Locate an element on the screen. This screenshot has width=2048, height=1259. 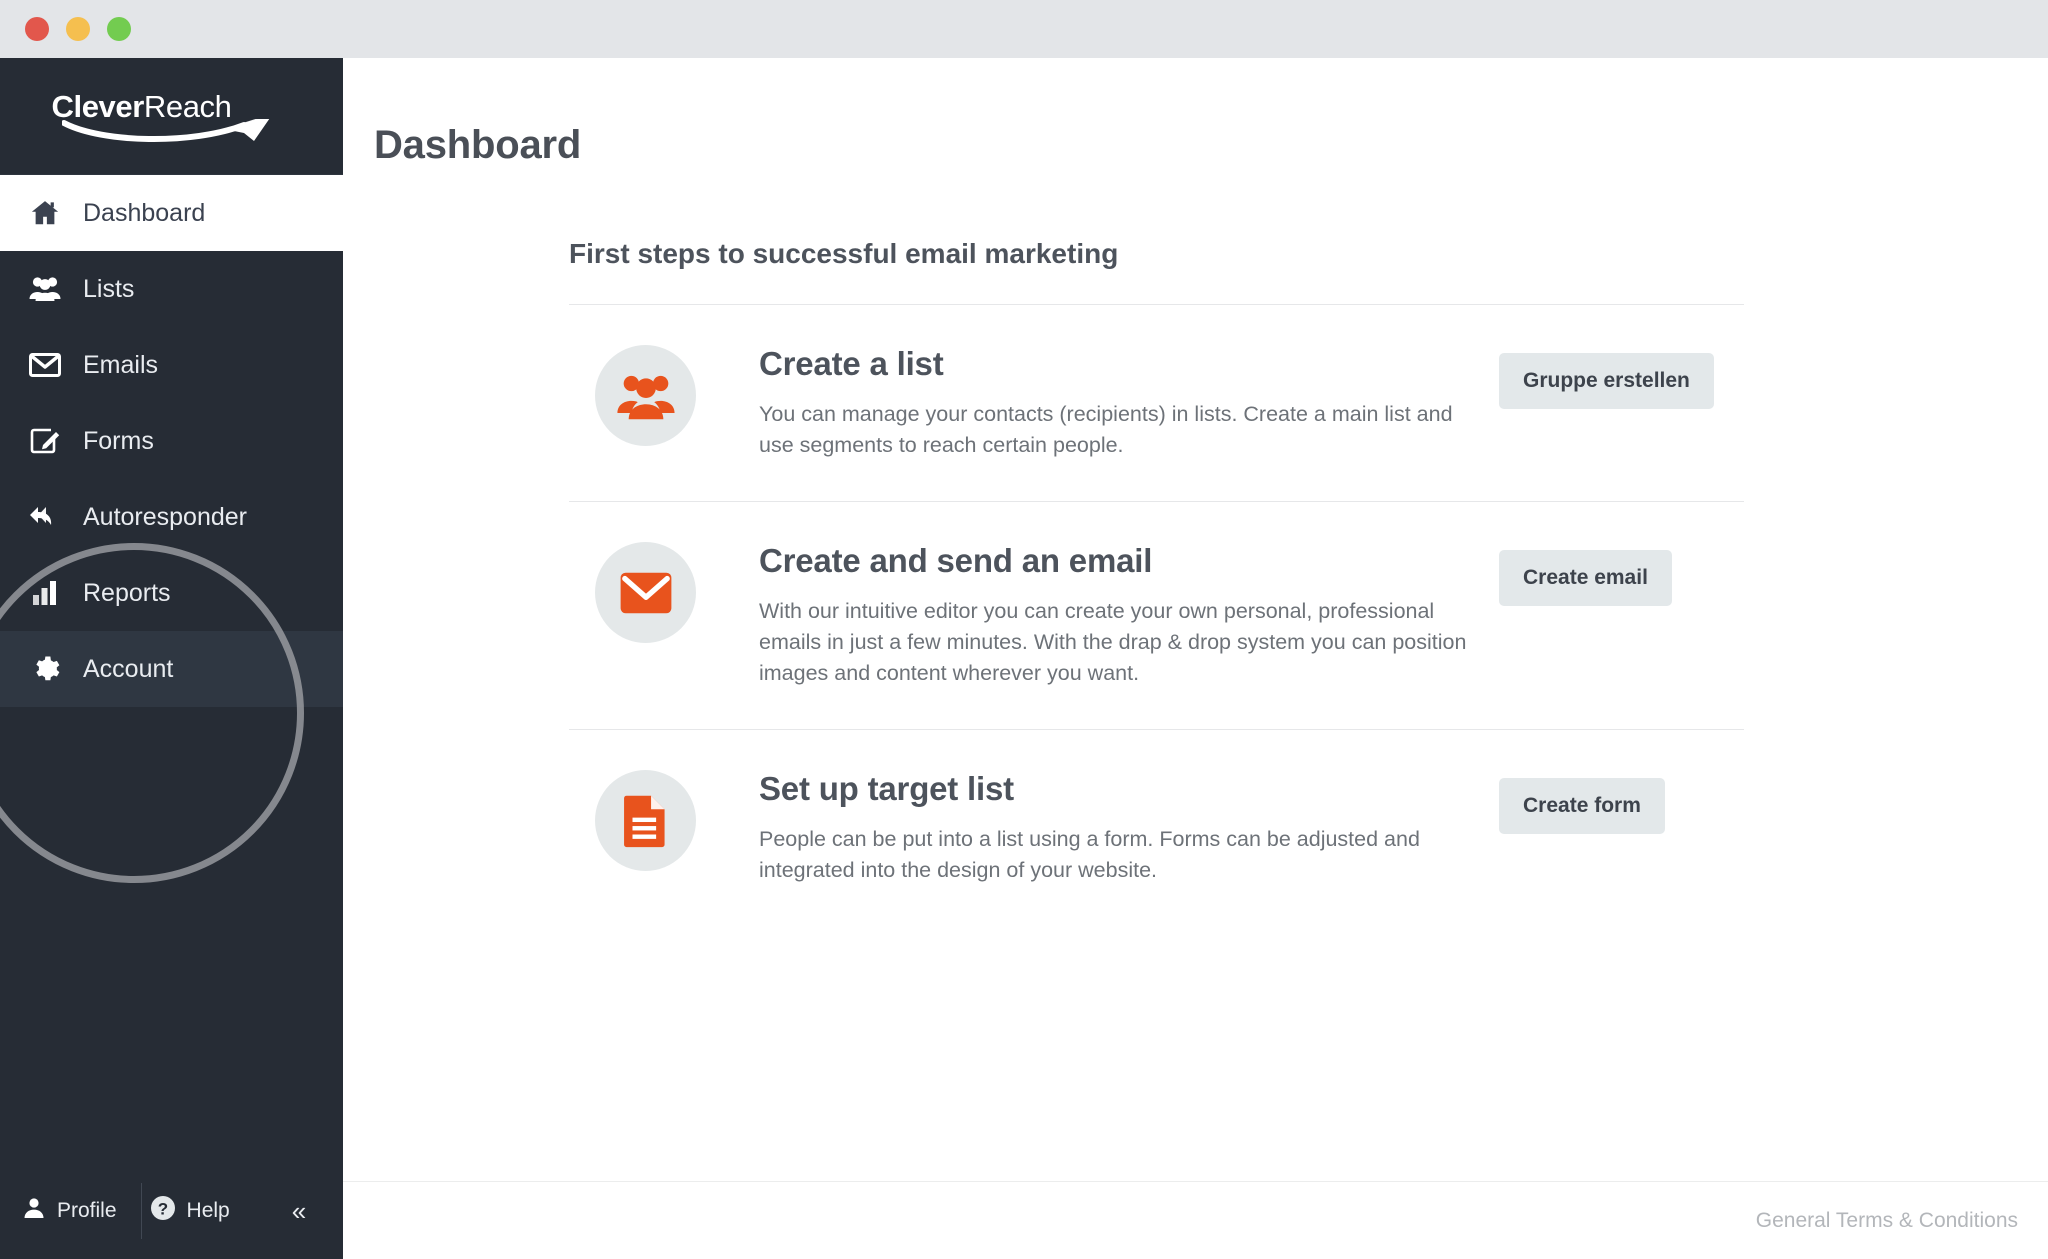
sidebar-item-label: Autoresponder is located at coordinates (165, 516).